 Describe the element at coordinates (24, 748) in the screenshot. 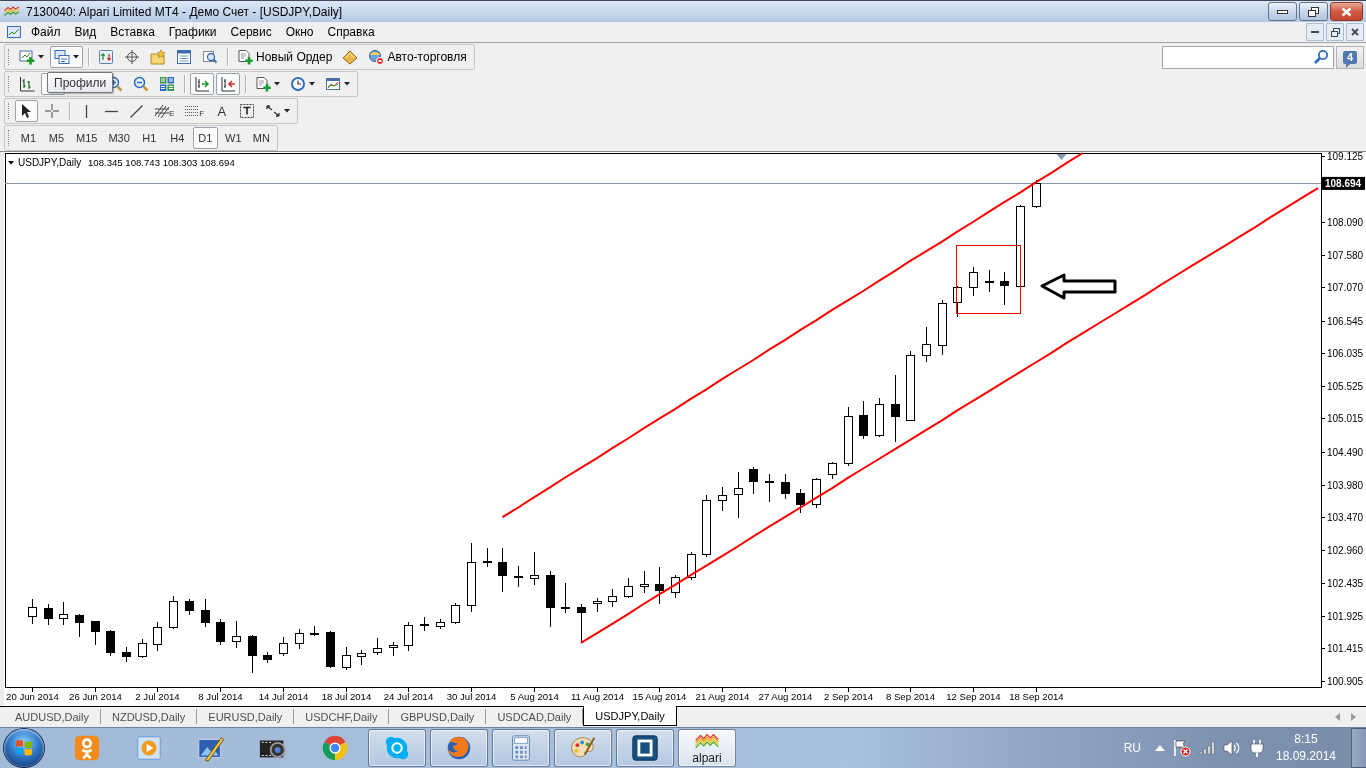

I see `start-button` at that location.